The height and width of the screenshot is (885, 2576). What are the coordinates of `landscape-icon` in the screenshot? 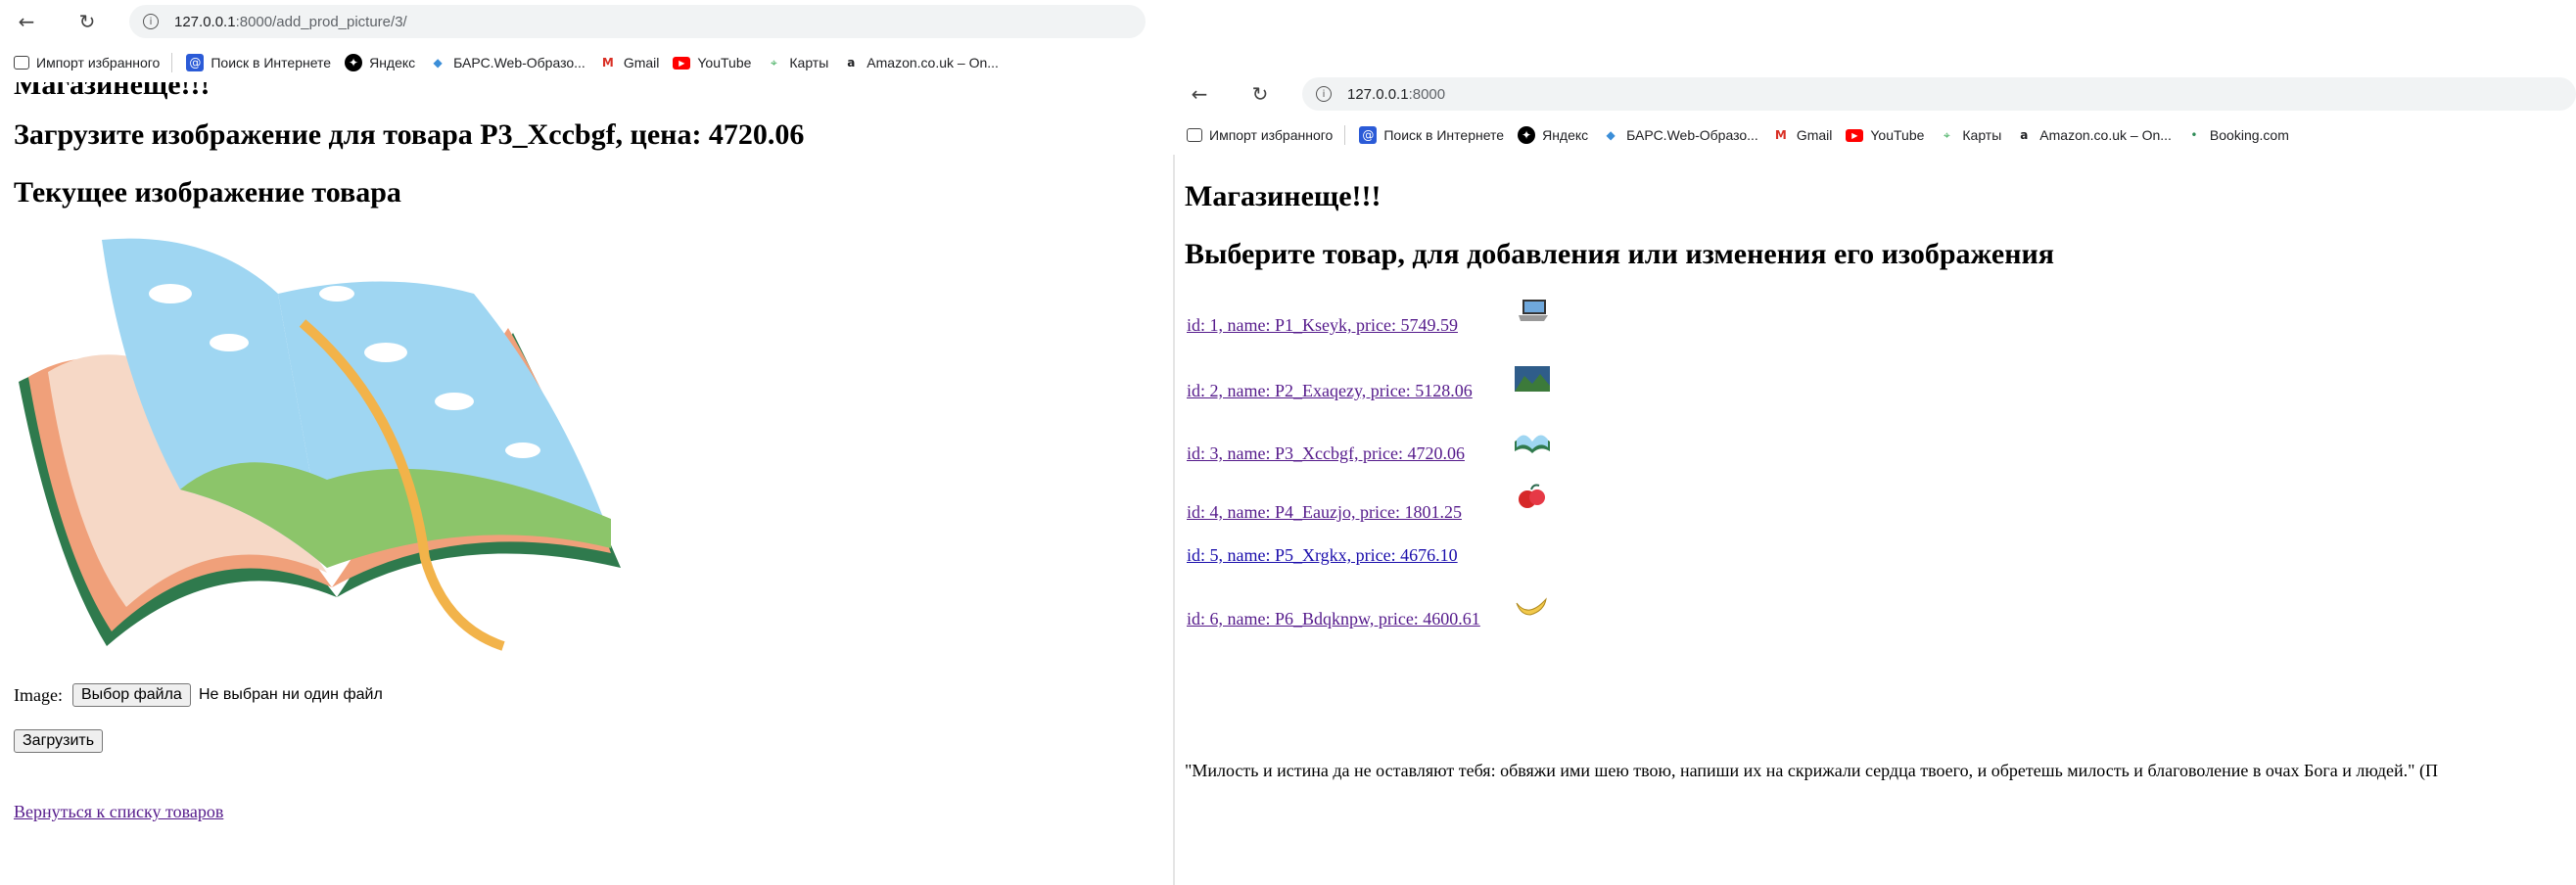 It's located at (1533, 379).